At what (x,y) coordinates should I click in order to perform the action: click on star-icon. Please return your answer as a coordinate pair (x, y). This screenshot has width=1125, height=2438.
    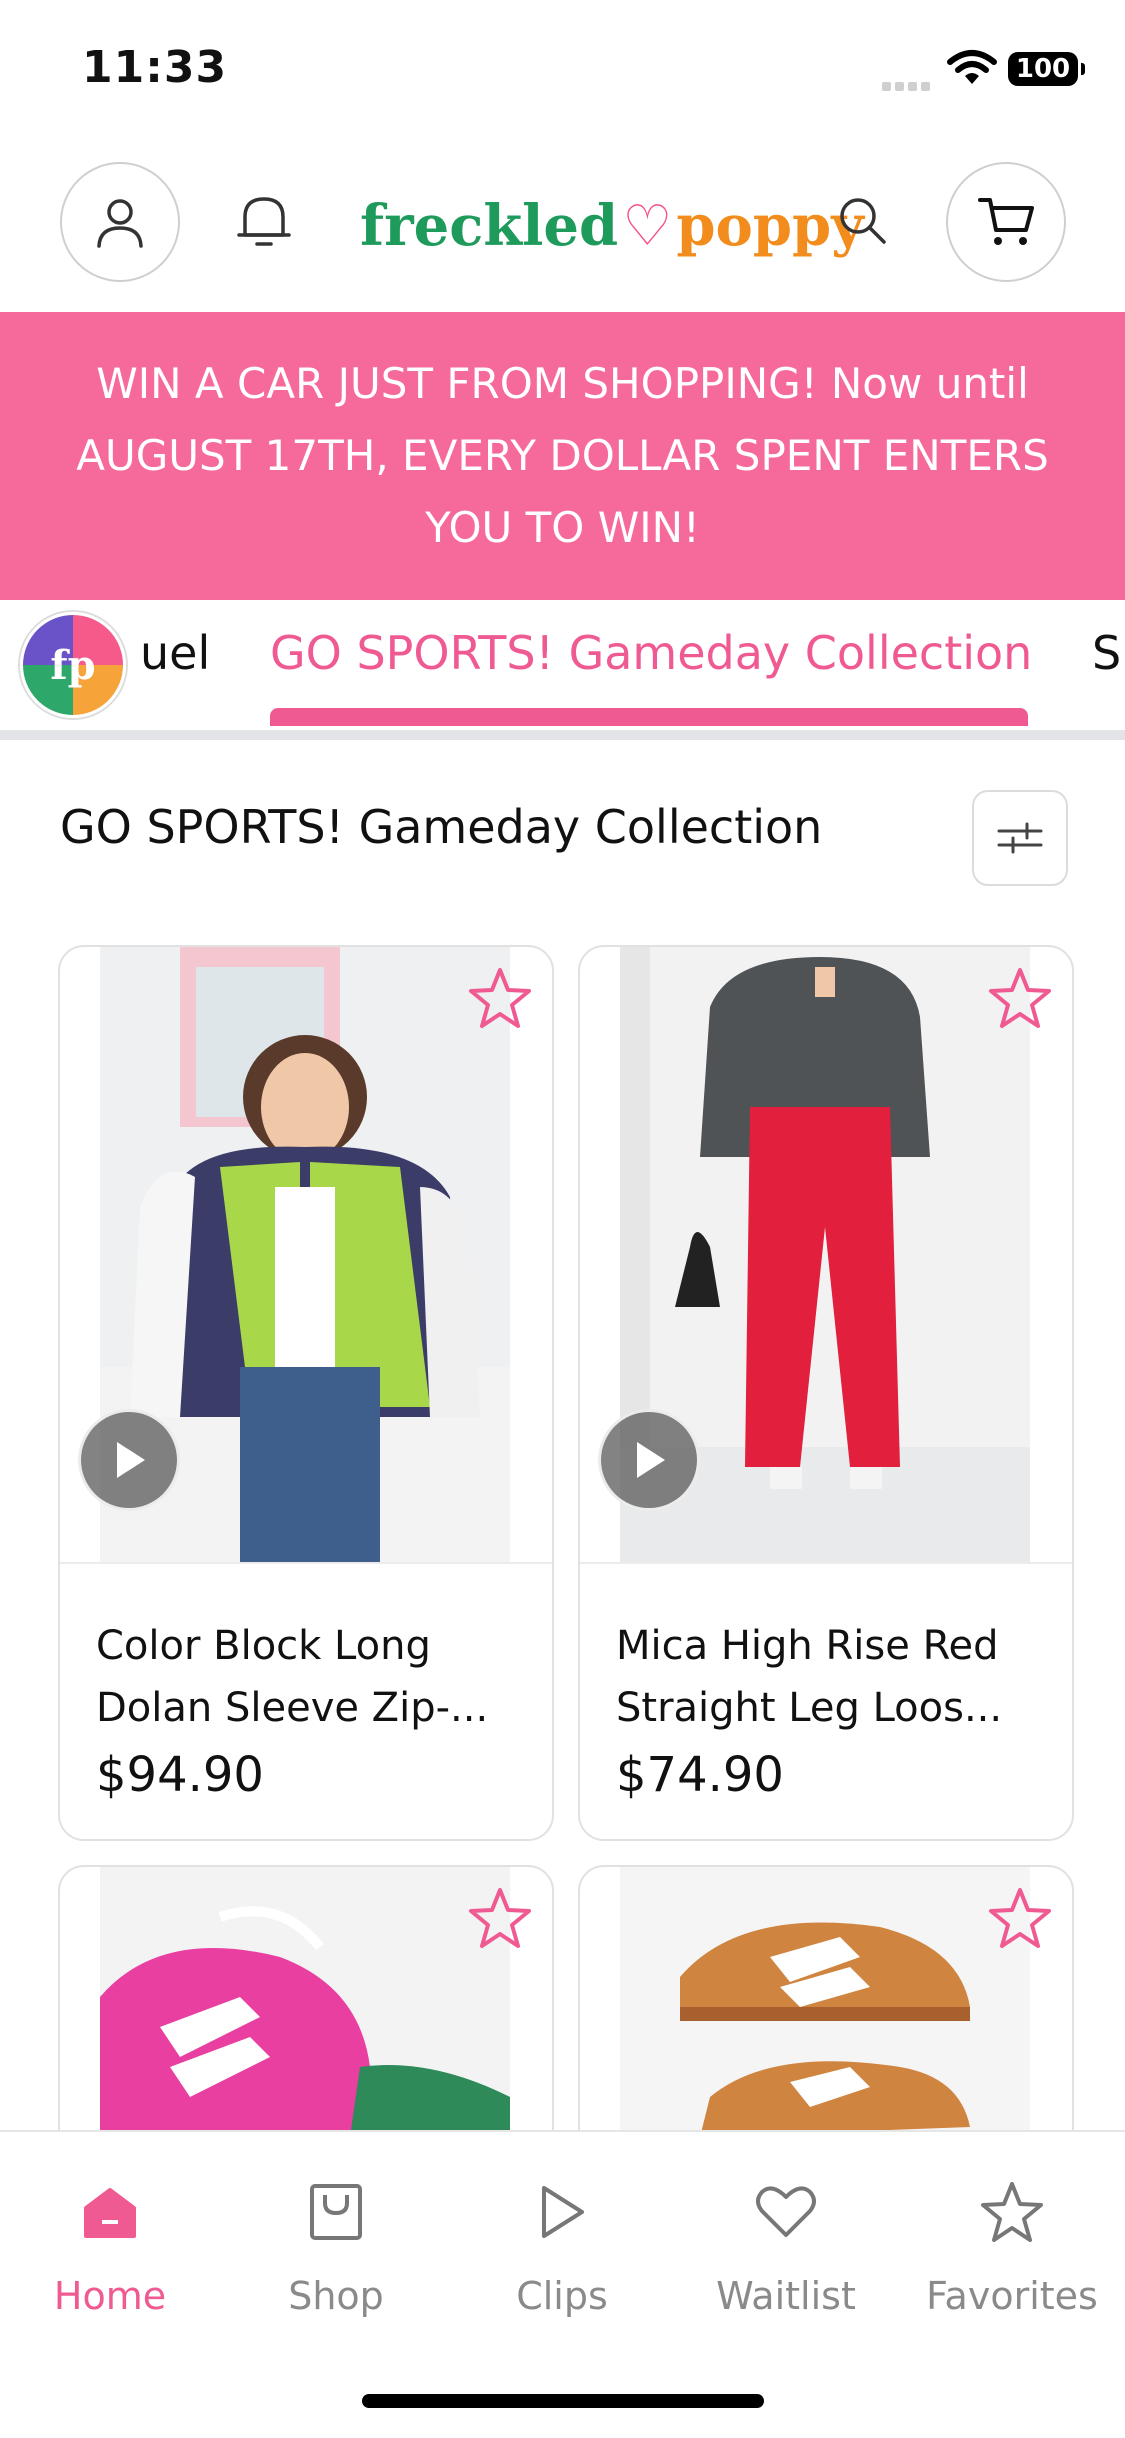
    Looking at the image, I should click on (1012, 2212).